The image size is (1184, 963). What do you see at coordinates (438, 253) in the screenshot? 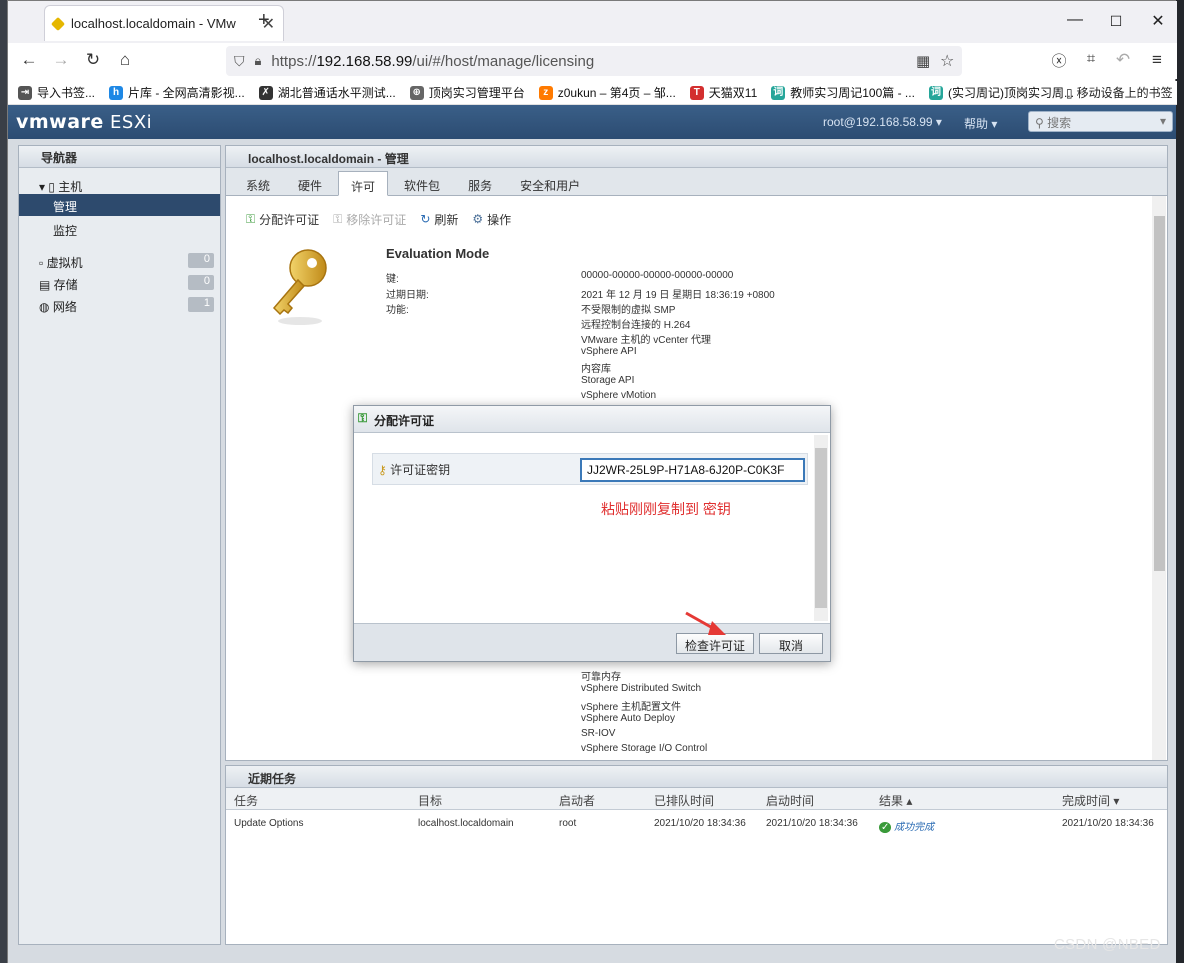
I see `license-title: Evaluation Mode` at bounding box center [438, 253].